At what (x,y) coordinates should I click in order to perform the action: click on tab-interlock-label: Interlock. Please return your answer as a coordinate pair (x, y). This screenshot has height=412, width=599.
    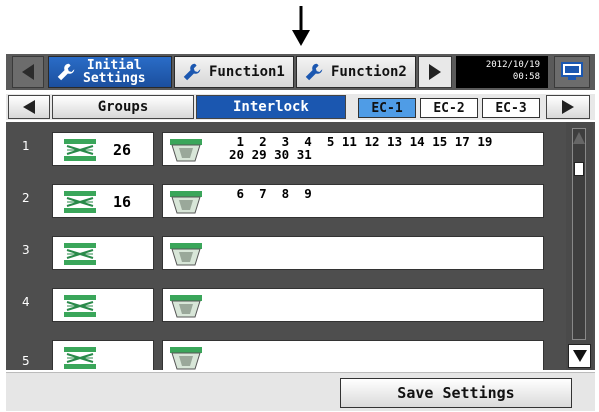
    Looking at the image, I should click on (271, 107).